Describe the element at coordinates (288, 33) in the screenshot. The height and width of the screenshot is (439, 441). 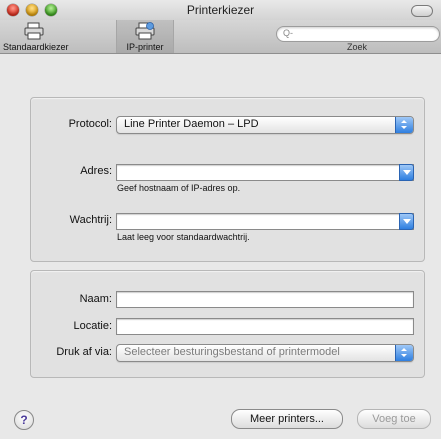
I see `search-icon: Q-` at that location.